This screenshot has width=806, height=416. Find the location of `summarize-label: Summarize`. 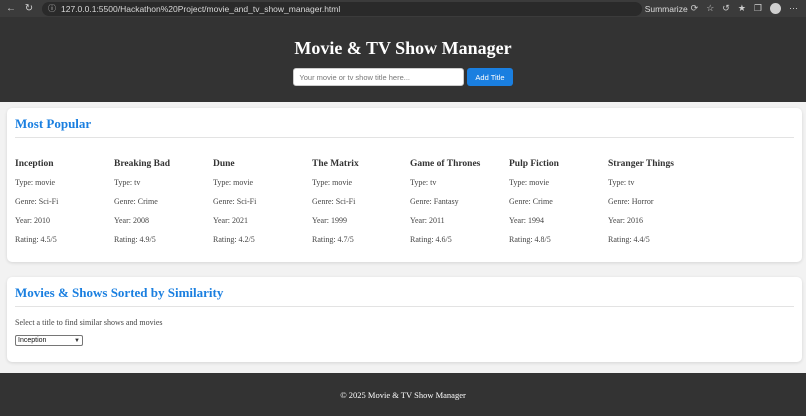

summarize-label: Summarize is located at coordinates (666, 8).